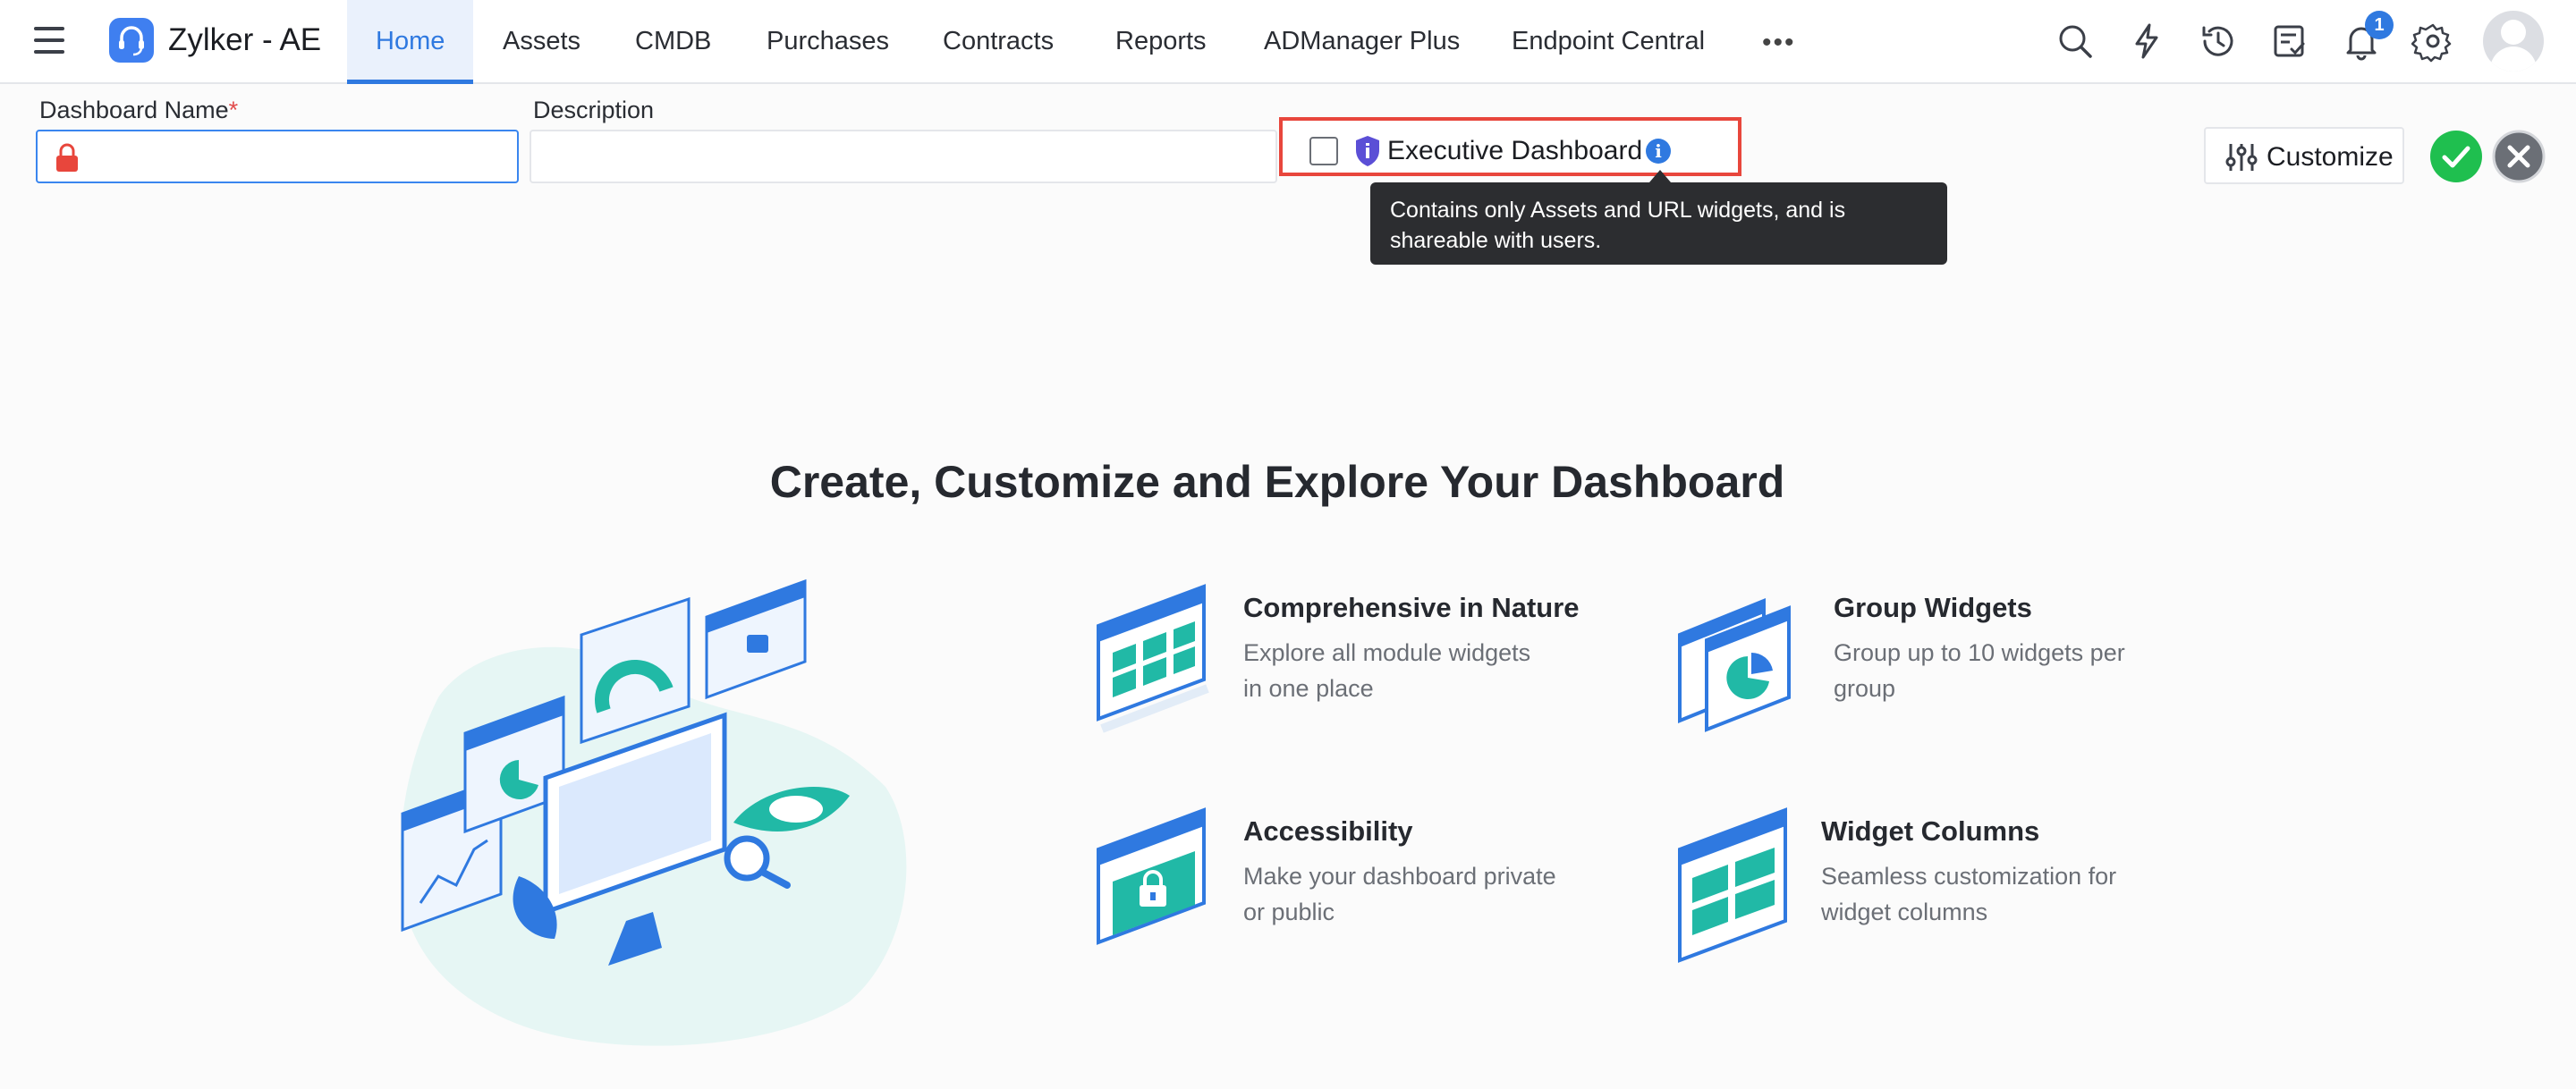 Image resolution: width=2576 pixels, height=1089 pixels. What do you see at coordinates (1779, 43) in the screenshot?
I see `more-tabs-button: •••` at bounding box center [1779, 43].